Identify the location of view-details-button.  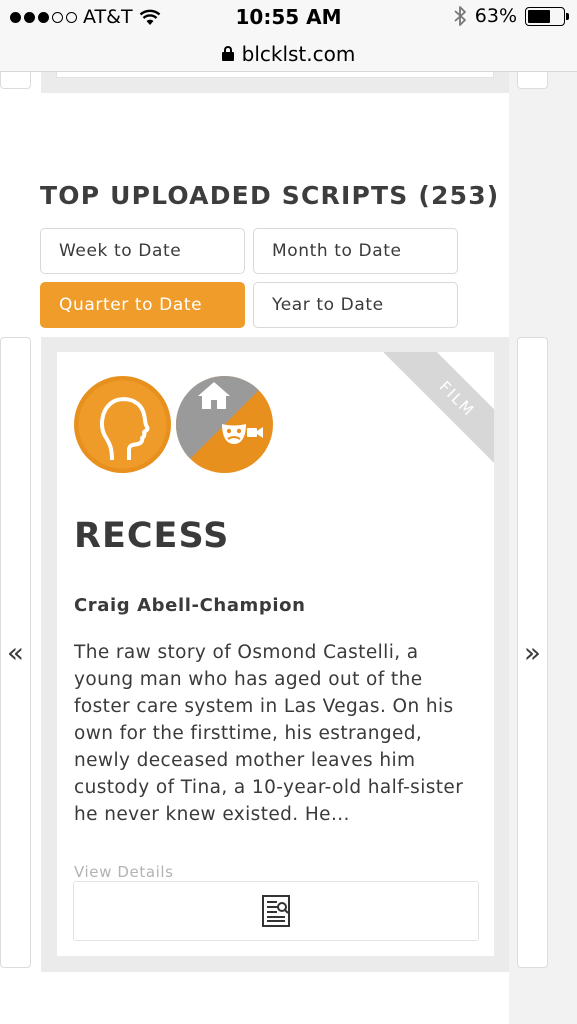
(276, 911).